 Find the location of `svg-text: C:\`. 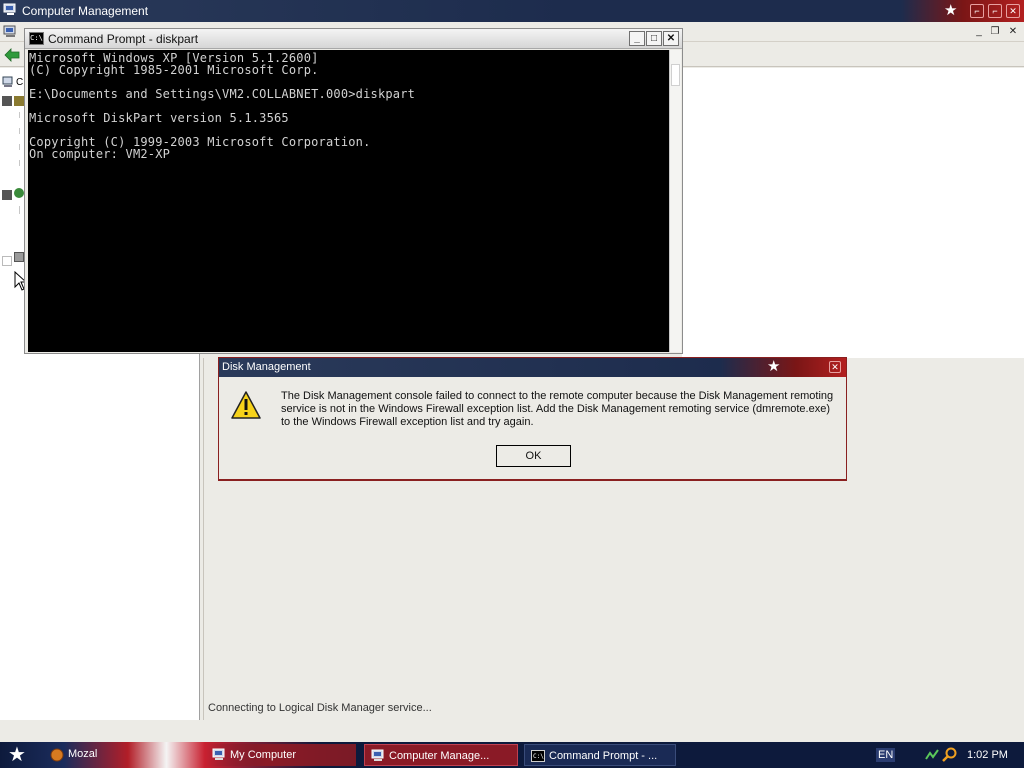

svg-text: C:\ is located at coordinates (538, 756).